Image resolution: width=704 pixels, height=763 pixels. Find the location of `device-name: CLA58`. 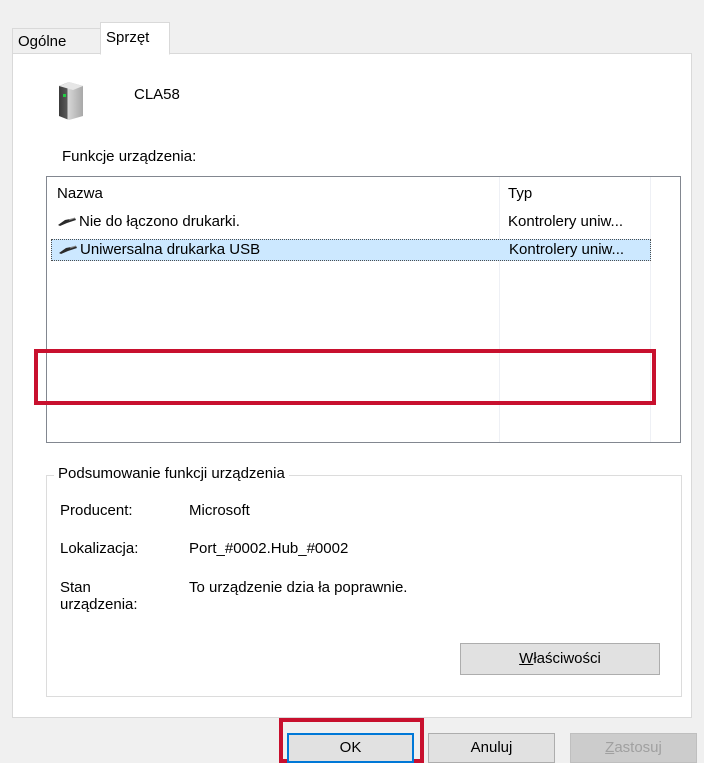

device-name: CLA58 is located at coordinates (157, 94).